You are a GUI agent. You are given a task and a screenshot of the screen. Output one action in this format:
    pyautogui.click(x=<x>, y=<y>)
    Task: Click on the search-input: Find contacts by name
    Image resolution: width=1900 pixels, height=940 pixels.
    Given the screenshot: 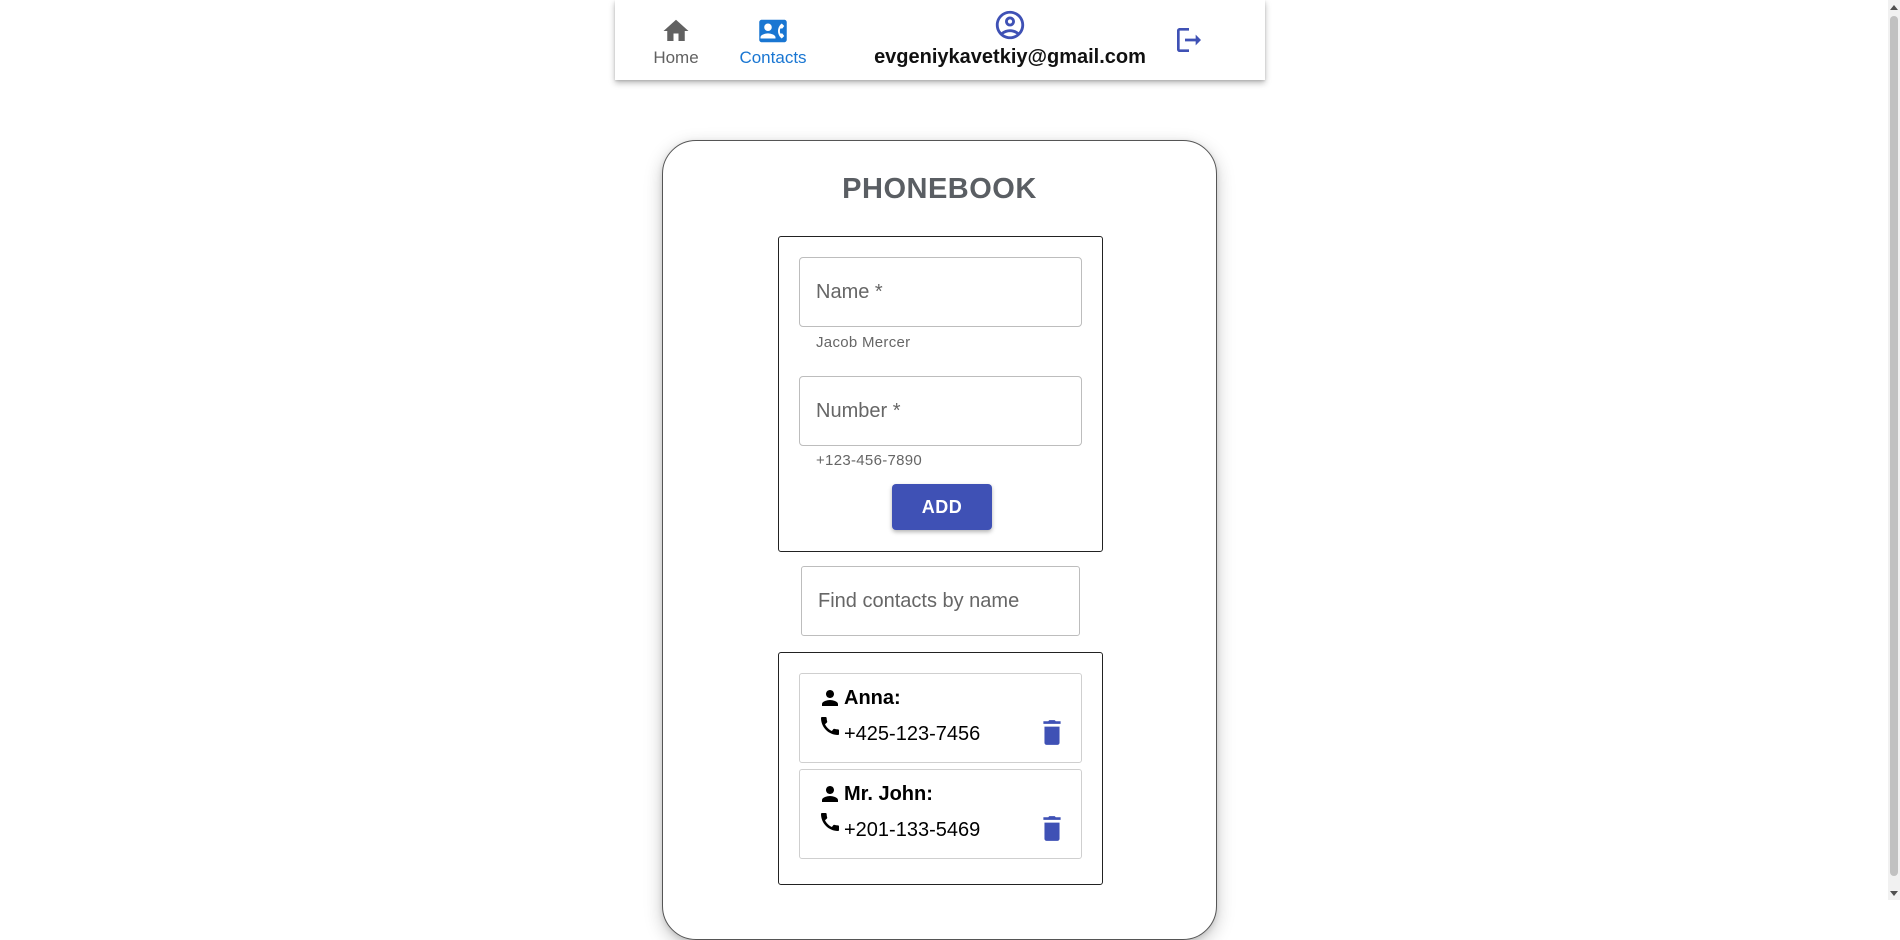 What is the action you would take?
    pyautogui.click(x=940, y=601)
    